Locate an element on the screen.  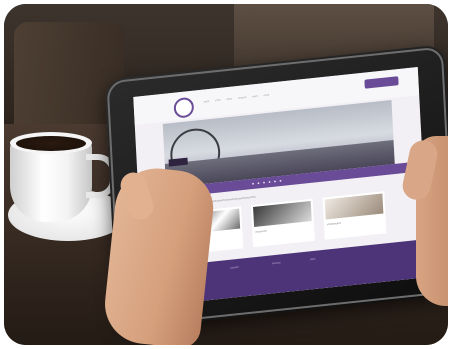
nav-link: ▭▭▭ is located at coordinates (242, 98).